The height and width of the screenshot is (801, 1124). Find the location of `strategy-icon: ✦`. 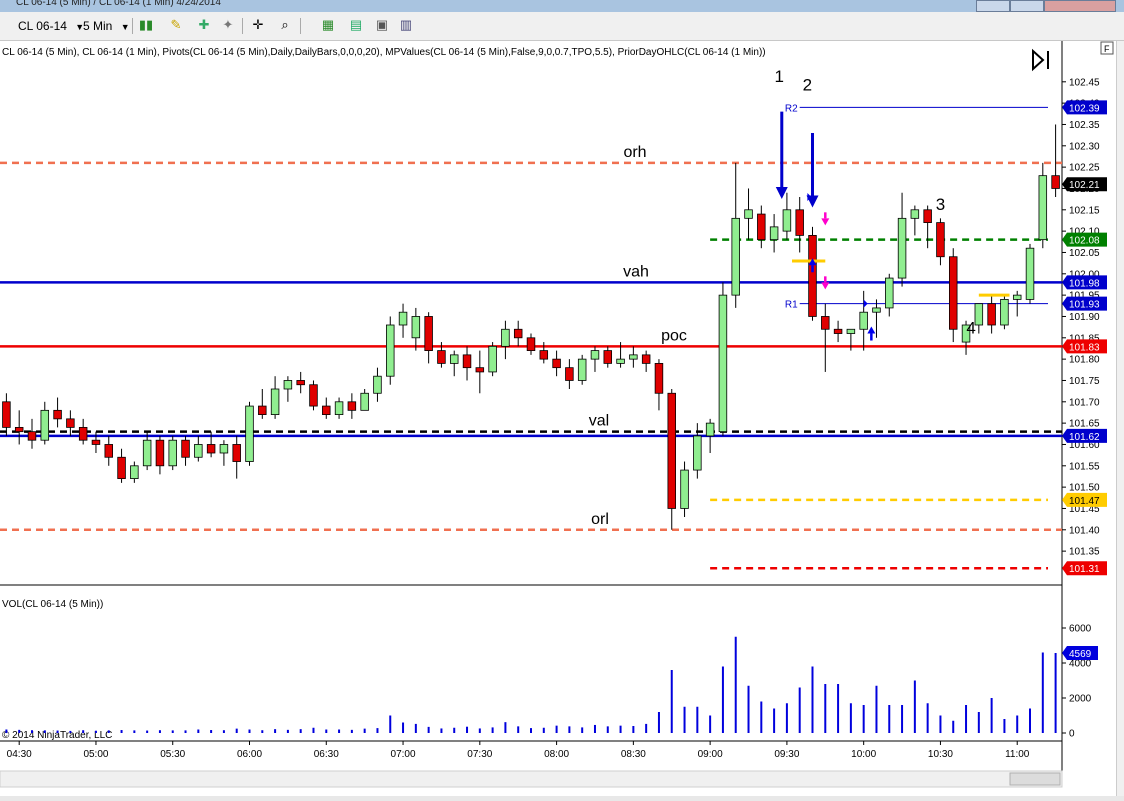

strategy-icon: ✦ is located at coordinates (228, 25).